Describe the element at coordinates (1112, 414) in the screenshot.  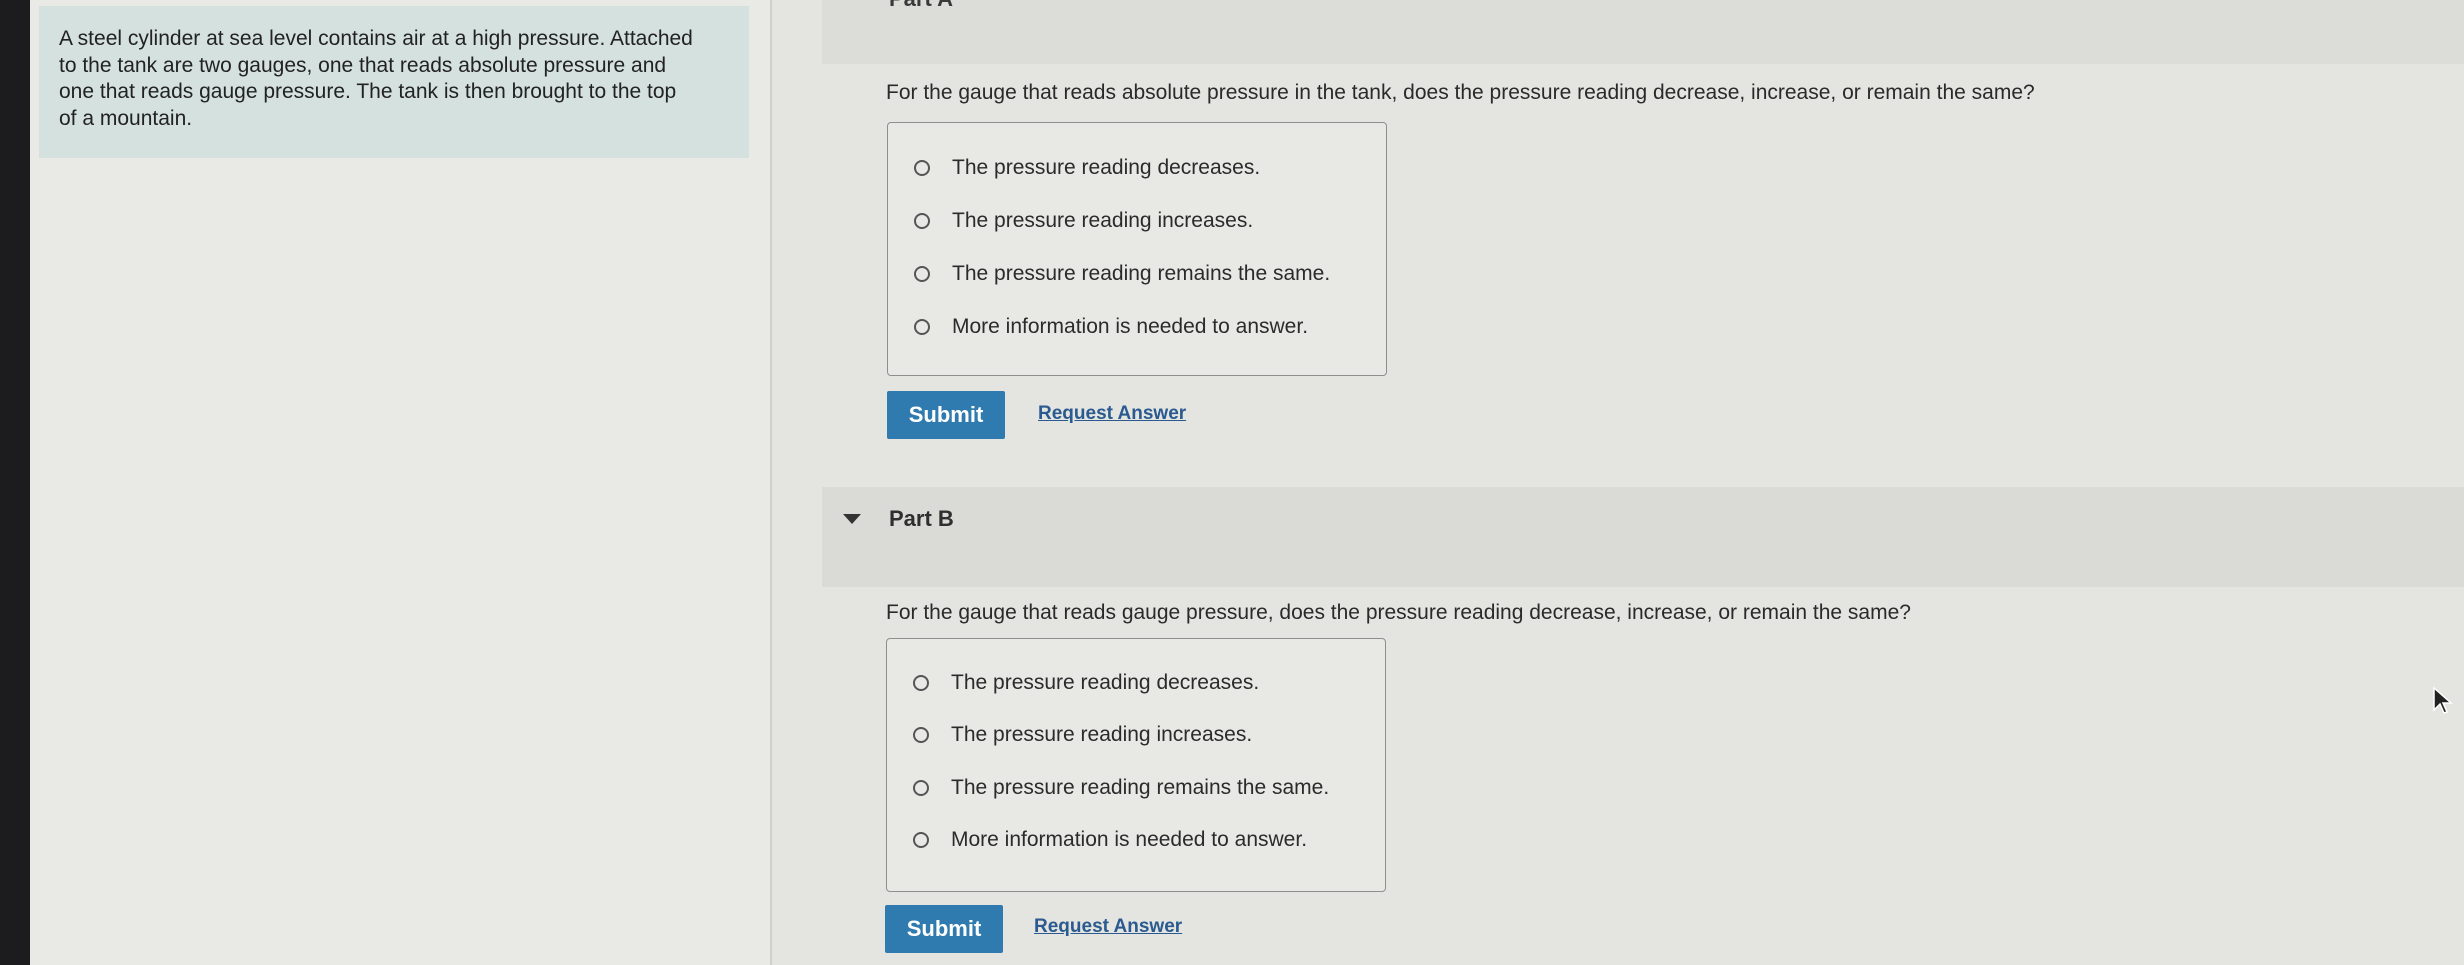
I see `part-a-request-answer-link: Request Answer` at that location.